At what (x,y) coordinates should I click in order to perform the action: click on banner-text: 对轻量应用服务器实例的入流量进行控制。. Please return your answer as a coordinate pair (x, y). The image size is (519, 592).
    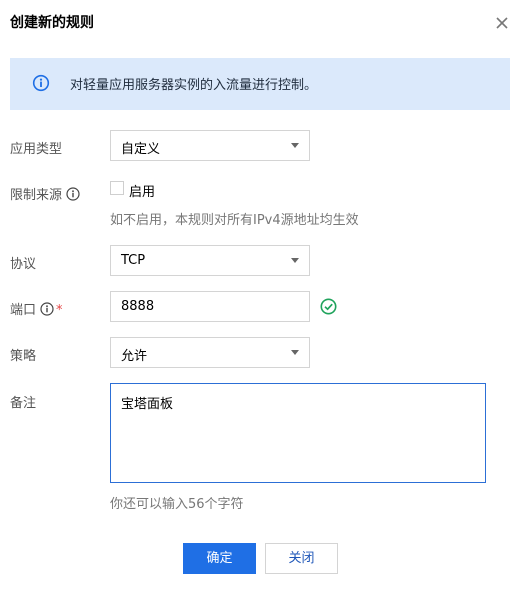
    Looking at the image, I should click on (194, 85).